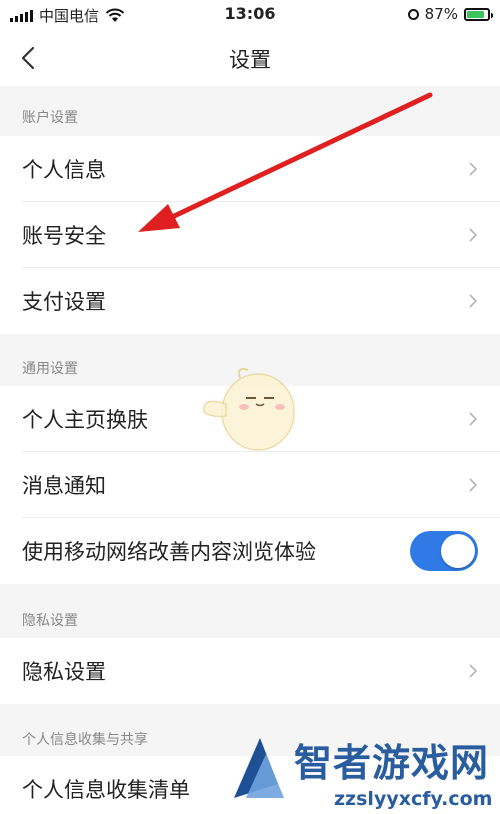  What do you see at coordinates (64, 672) in the screenshot?
I see `row-label: 隐私设置` at bounding box center [64, 672].